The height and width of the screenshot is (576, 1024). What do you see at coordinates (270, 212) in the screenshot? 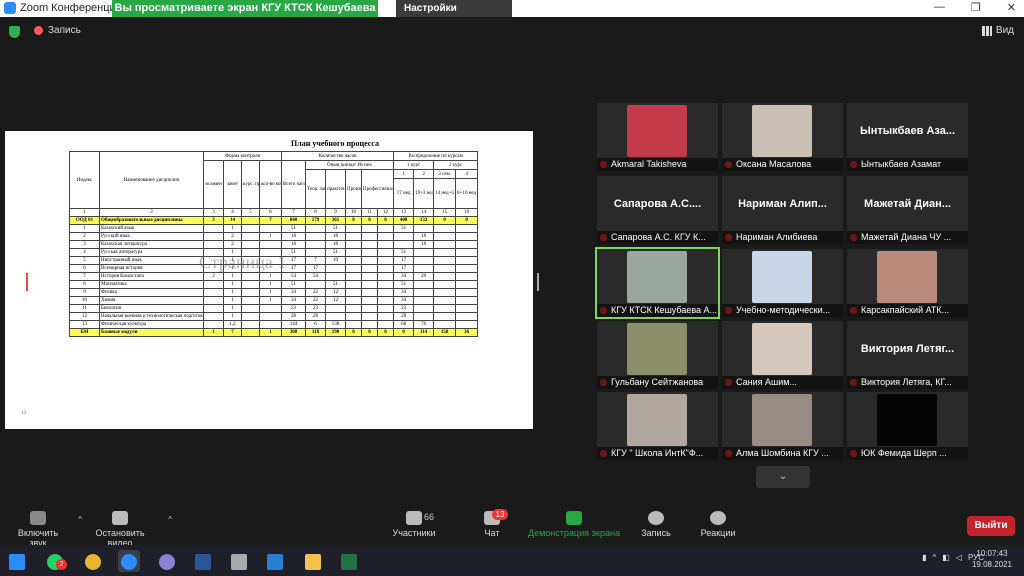
I see `column-number: 6` at bounding box center [270, 212].